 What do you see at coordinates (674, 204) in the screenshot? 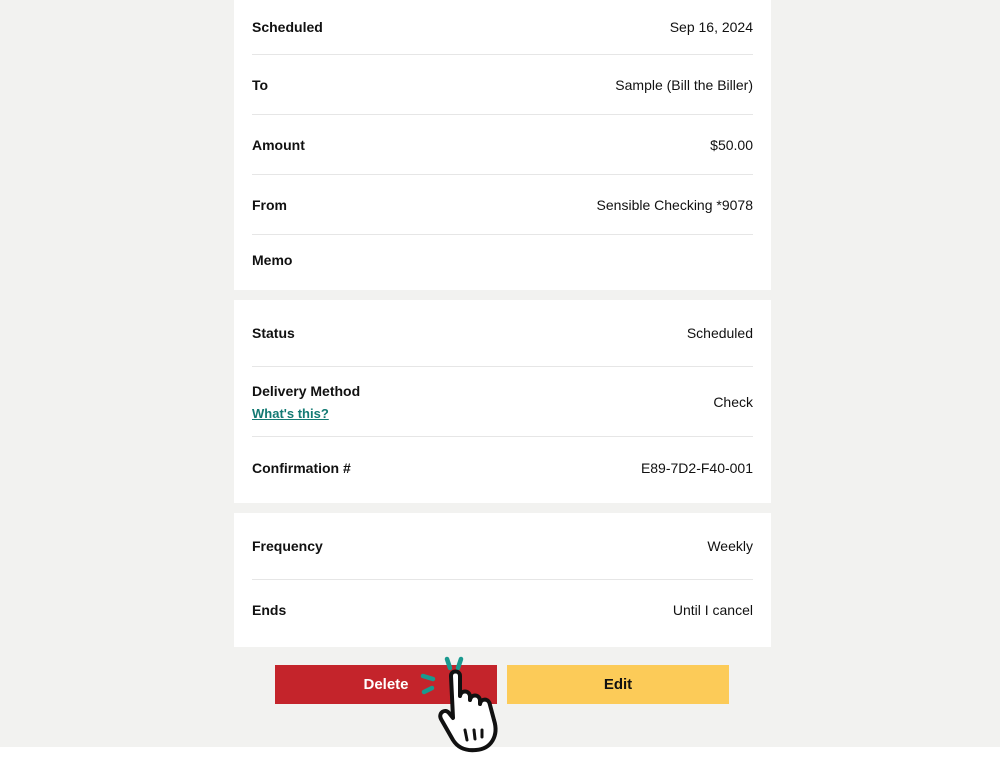
I see `from-value: Sensible Checking *9078` at bounding box center [674, 204].